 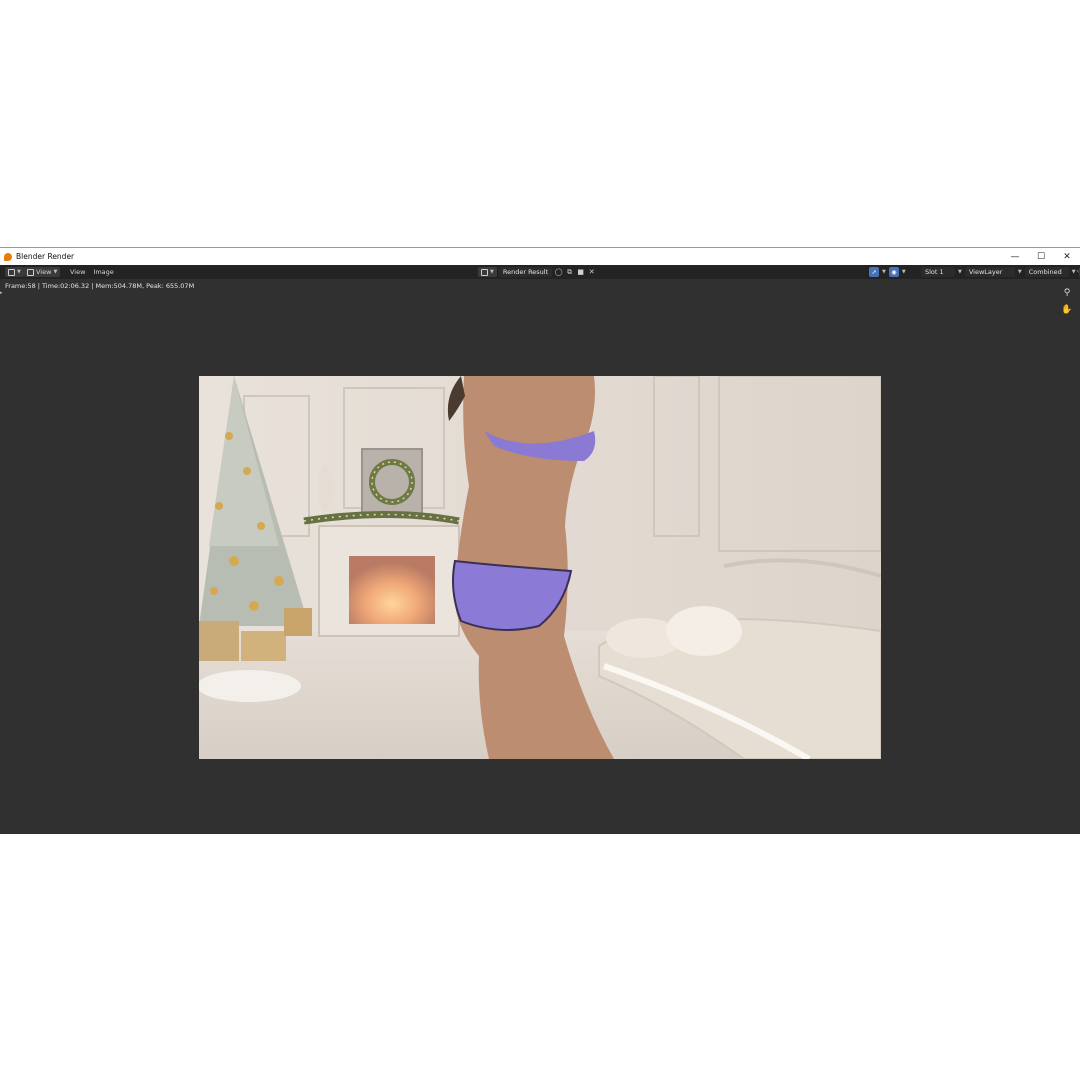 What do you see at coordinates (985, 272) in the screenshot?
I see `view-layer-label: ViewLayer` at bounding box center [985, 272].